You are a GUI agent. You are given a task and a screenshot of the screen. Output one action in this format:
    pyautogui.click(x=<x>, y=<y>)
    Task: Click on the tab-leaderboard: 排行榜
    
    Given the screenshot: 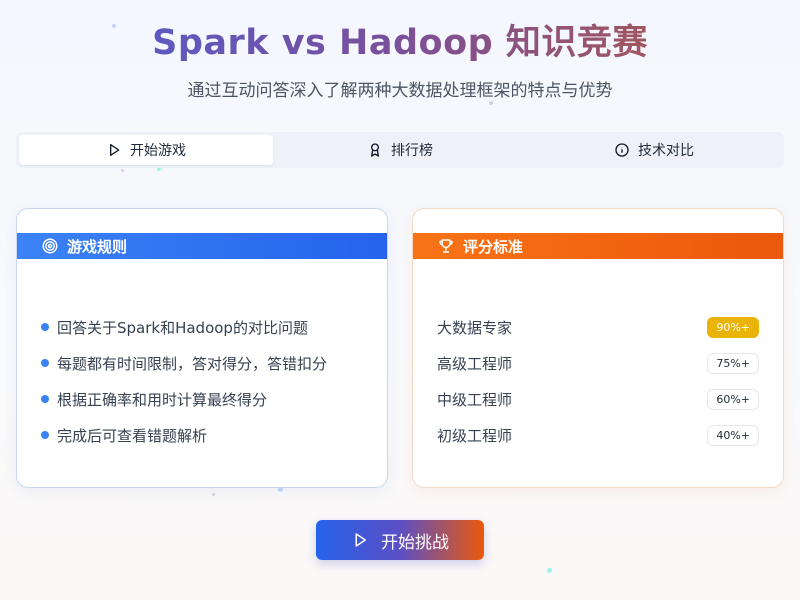 What is the action you would take?
    pyautogui.click(x=400, y=150)
    